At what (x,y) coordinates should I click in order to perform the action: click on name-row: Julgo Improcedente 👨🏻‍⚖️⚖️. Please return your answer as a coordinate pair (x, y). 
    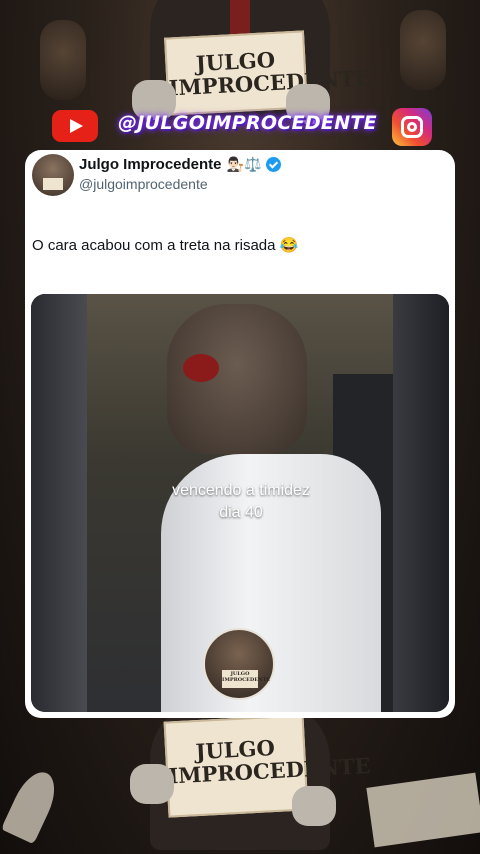
    Looking at the image, I should click on (180, 164).